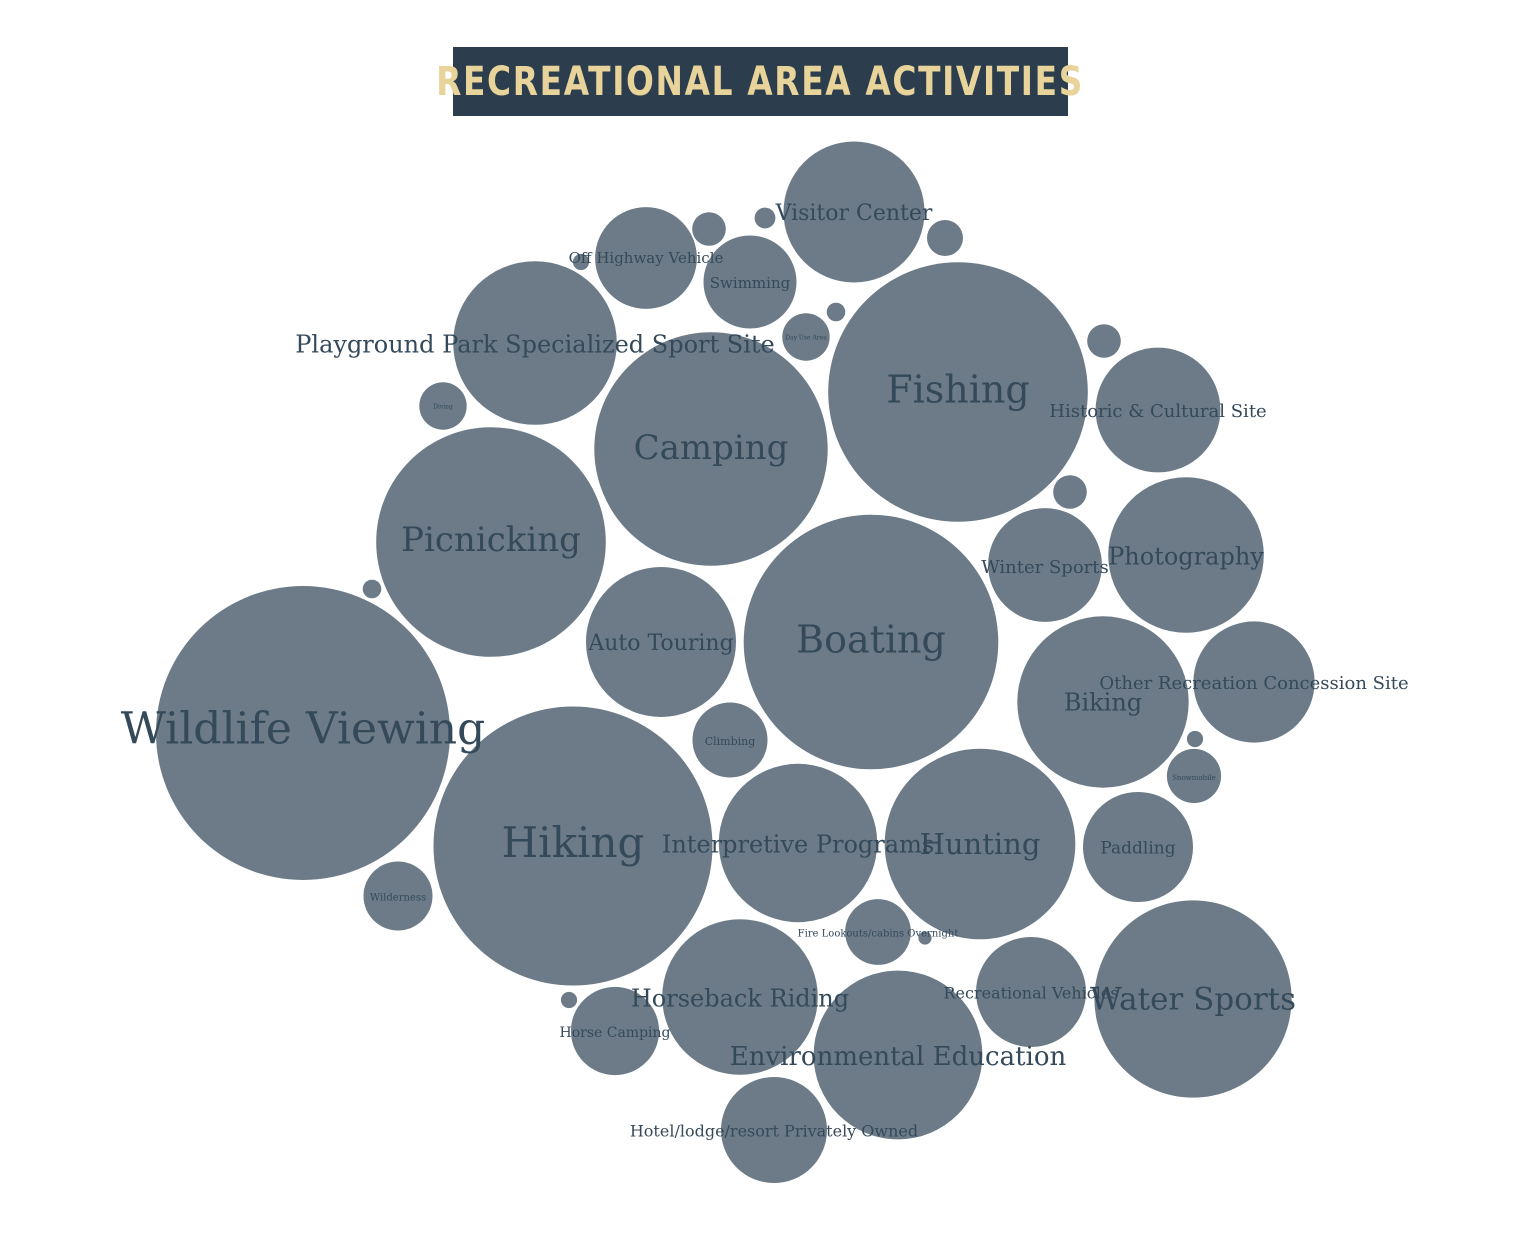 The image size is (1524, 1242). What do you see at coordinates (878, 934) in the screenshot?
I see `bubble-label: Fire Lookouts/cabins Overnight` at bounding box center [878, 934].